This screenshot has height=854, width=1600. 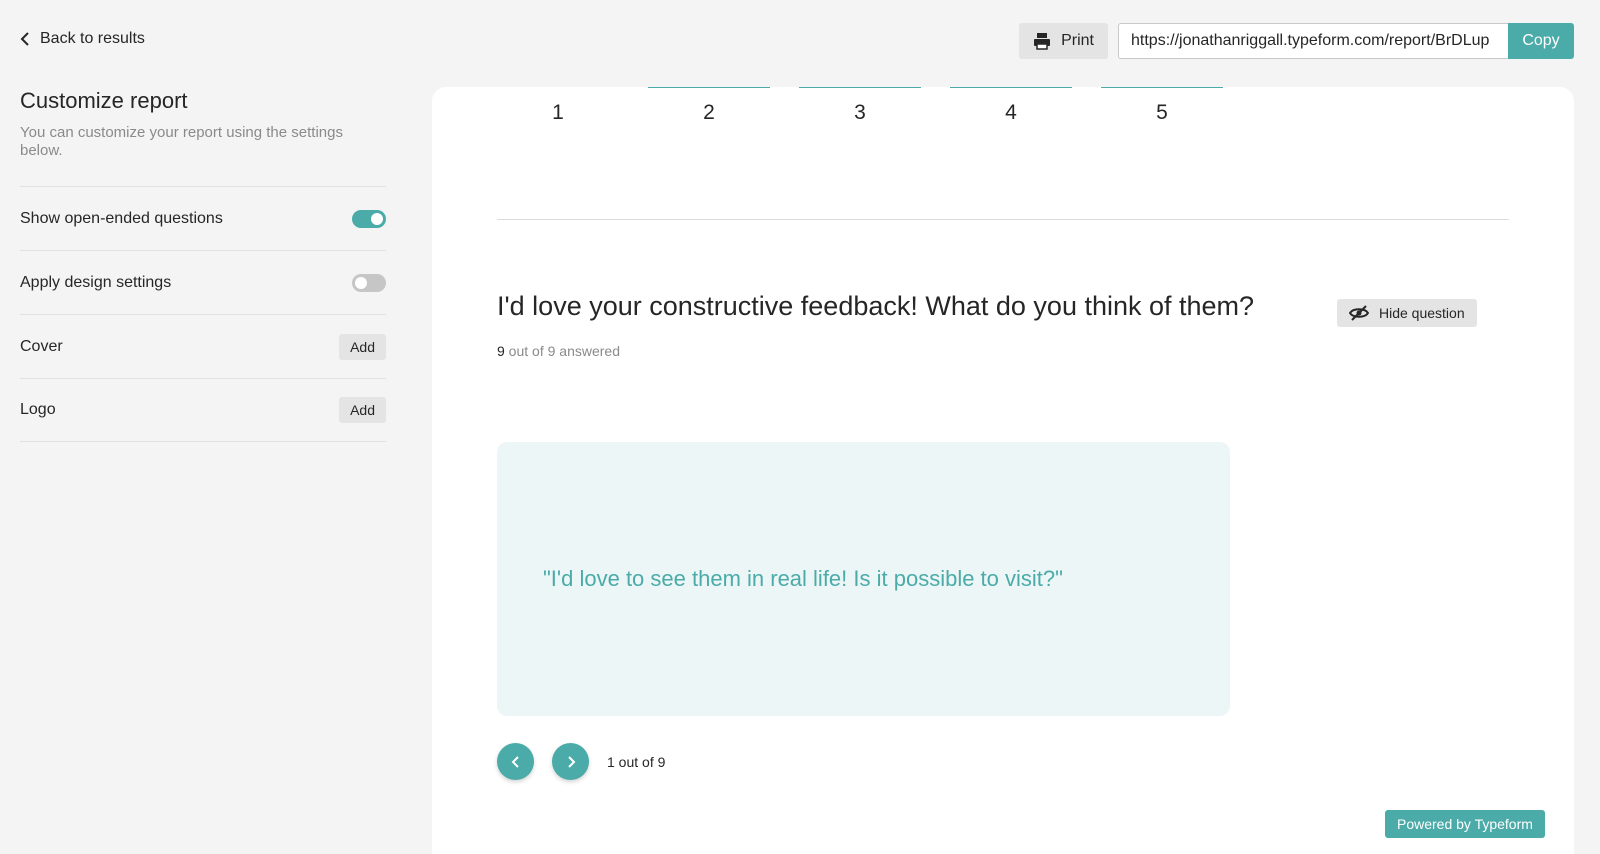 I want to click on next-answer-button, so click(x=570, y=761).